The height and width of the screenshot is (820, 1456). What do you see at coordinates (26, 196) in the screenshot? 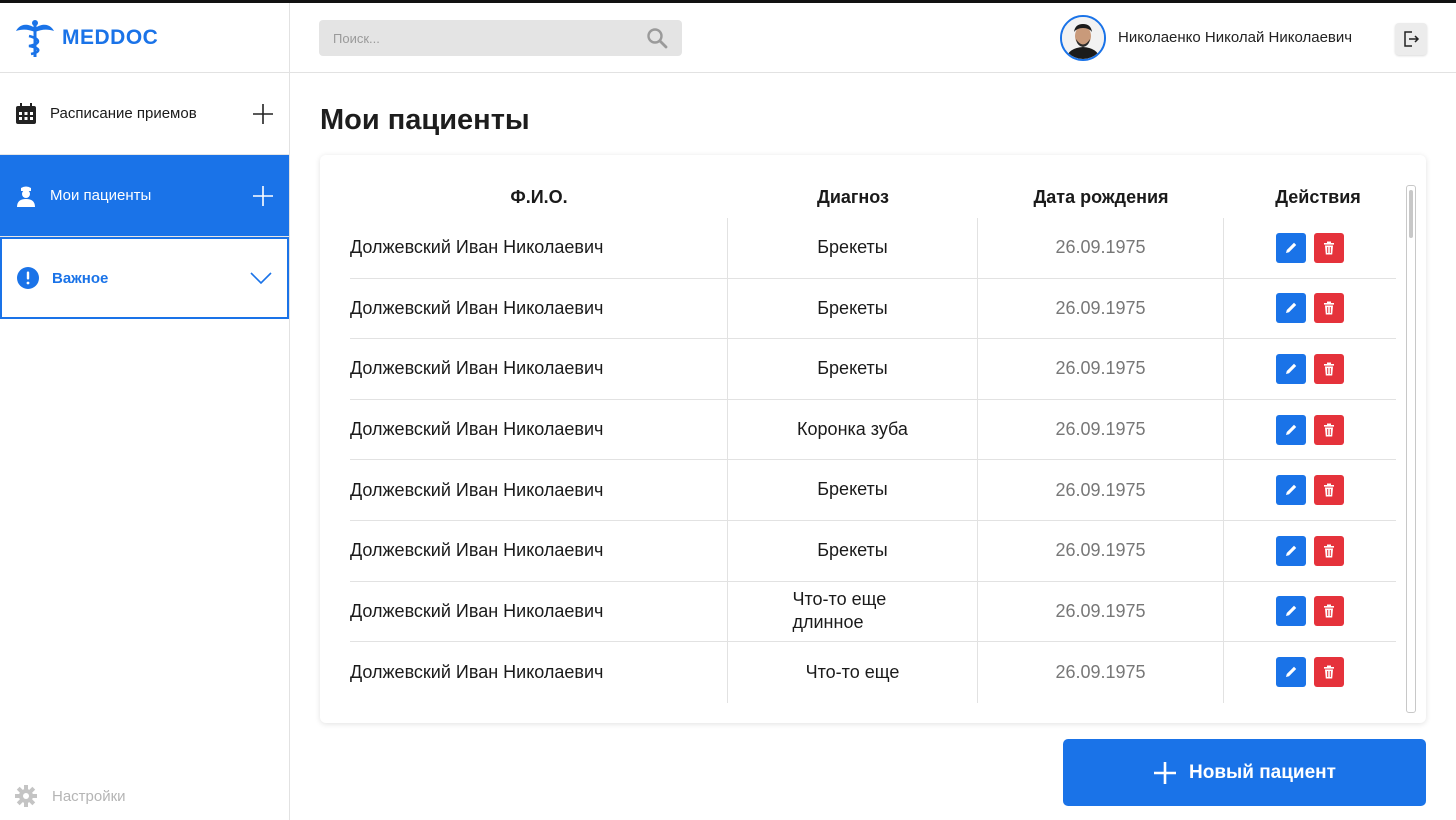
I see `doctor-icon` at bounding box center [26, 196].